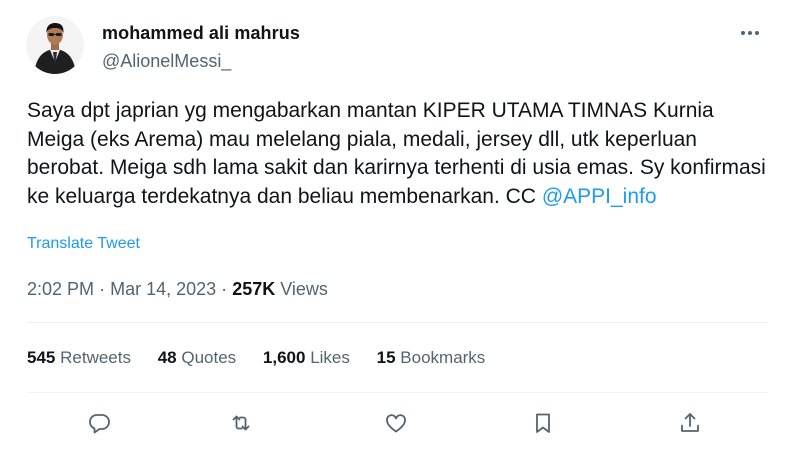 This screenshot has height=451, width=795. What do you see at coordinates (209, 357) in the screenshot?
I see `quotes-label: Quotes` at bounding box center [209, 357].